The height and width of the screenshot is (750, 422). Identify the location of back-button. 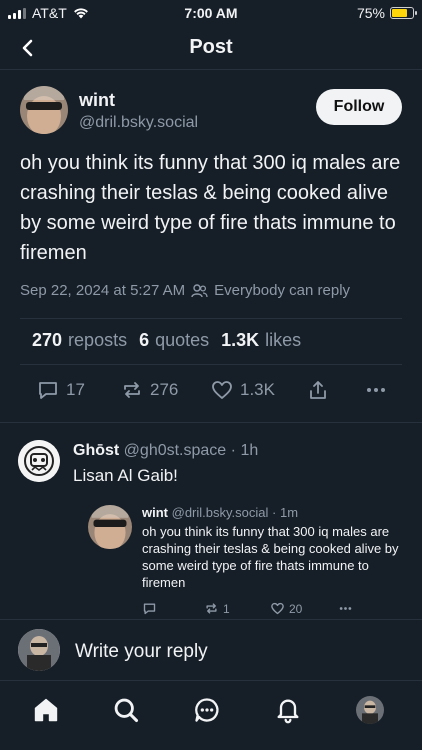
(28, 48).